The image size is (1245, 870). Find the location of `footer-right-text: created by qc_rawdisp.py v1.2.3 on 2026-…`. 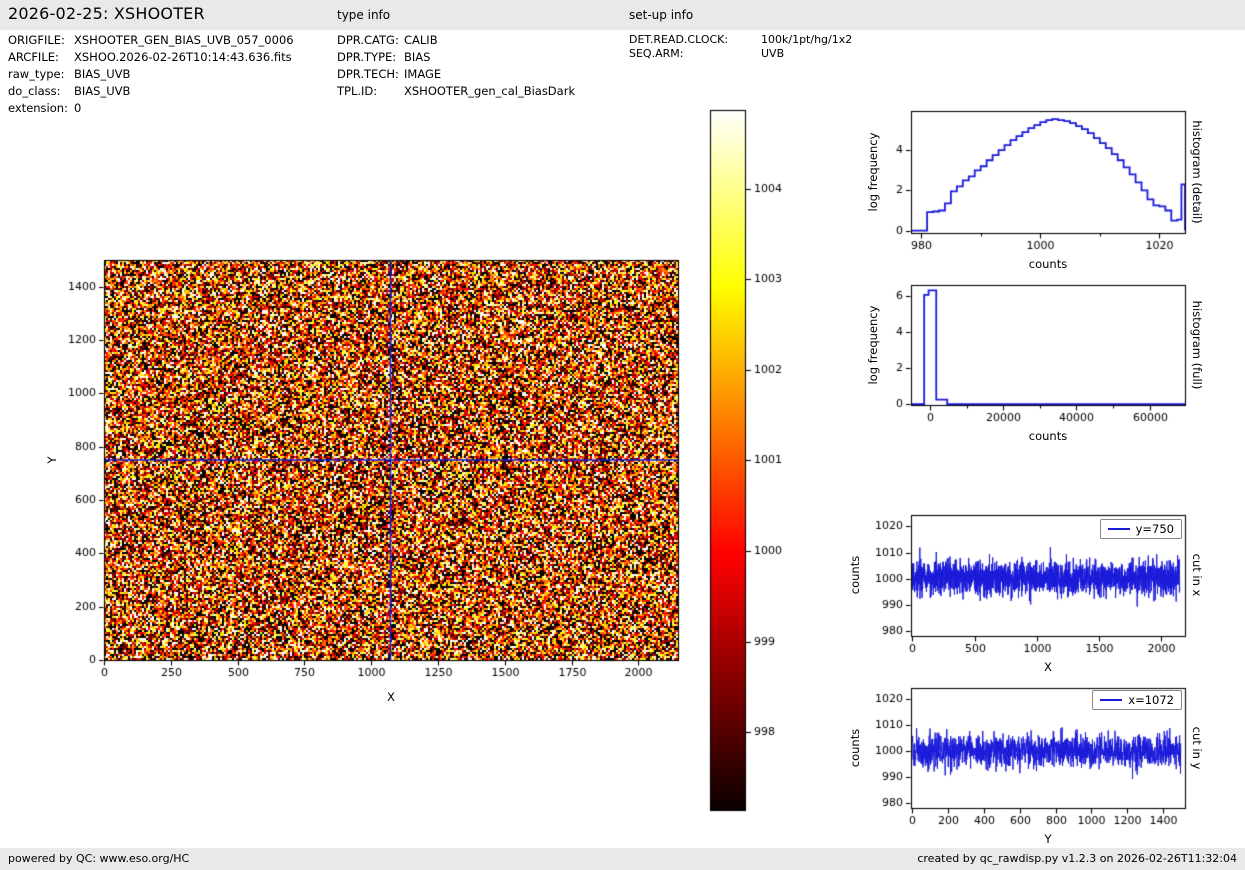

footer-right-text: created by qc_rawdisp.py v1.2.3 on 2026-… is located at coordinates (1077, 858).